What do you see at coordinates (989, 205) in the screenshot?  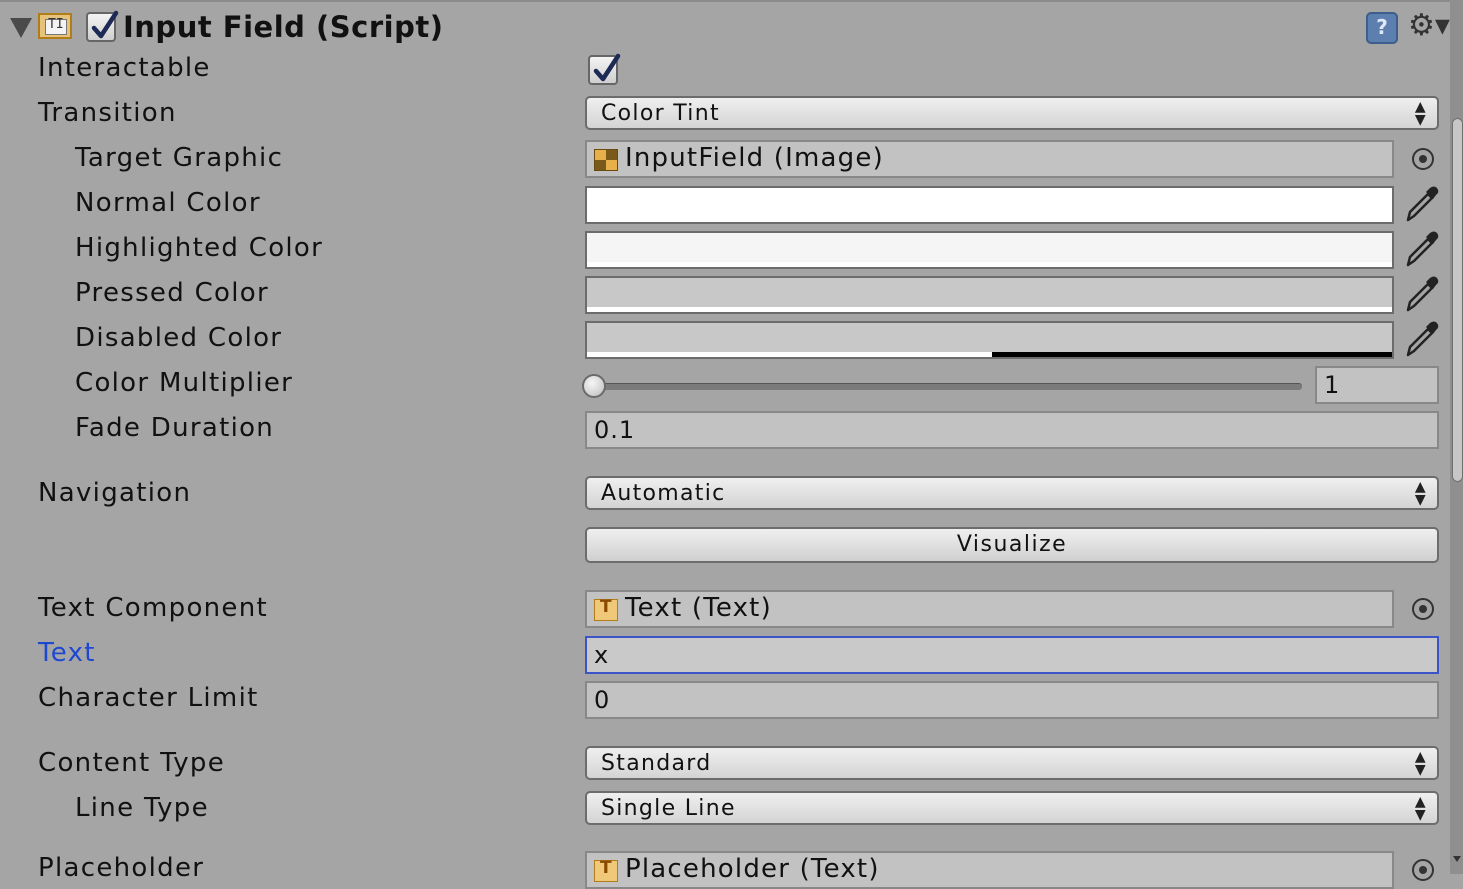 I see `normal-color-field` at bounding box center [989, 205].